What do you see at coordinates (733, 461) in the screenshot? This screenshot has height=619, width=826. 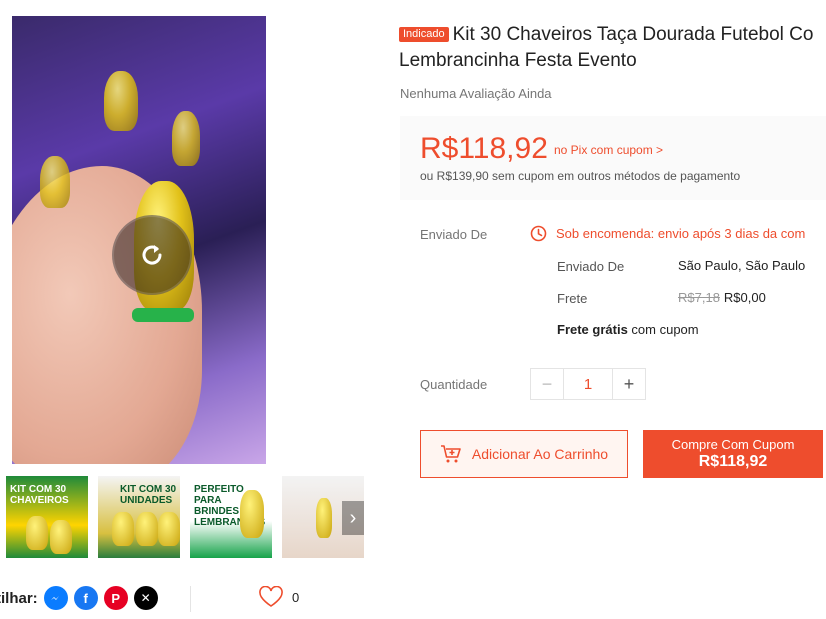 I see `buy-button-price: R$118,92` at bounding box center [733, 461].